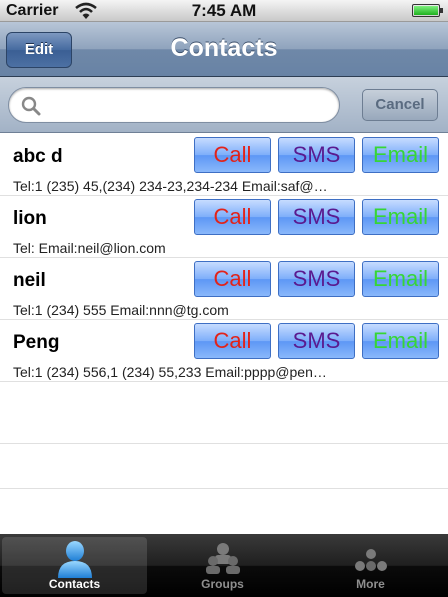  Describe the element at coordinates (222, 558) in the screenshot. I see `group-icon` at that location.